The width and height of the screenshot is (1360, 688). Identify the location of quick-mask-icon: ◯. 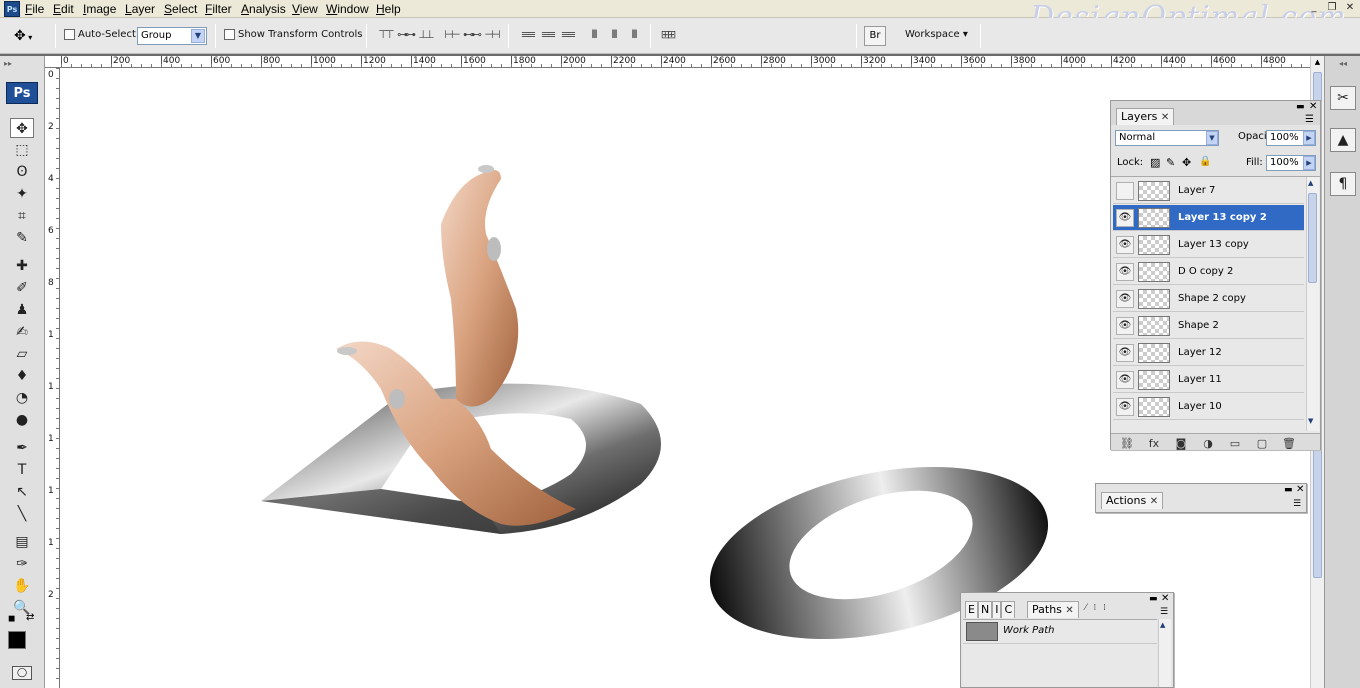
(22, 673).